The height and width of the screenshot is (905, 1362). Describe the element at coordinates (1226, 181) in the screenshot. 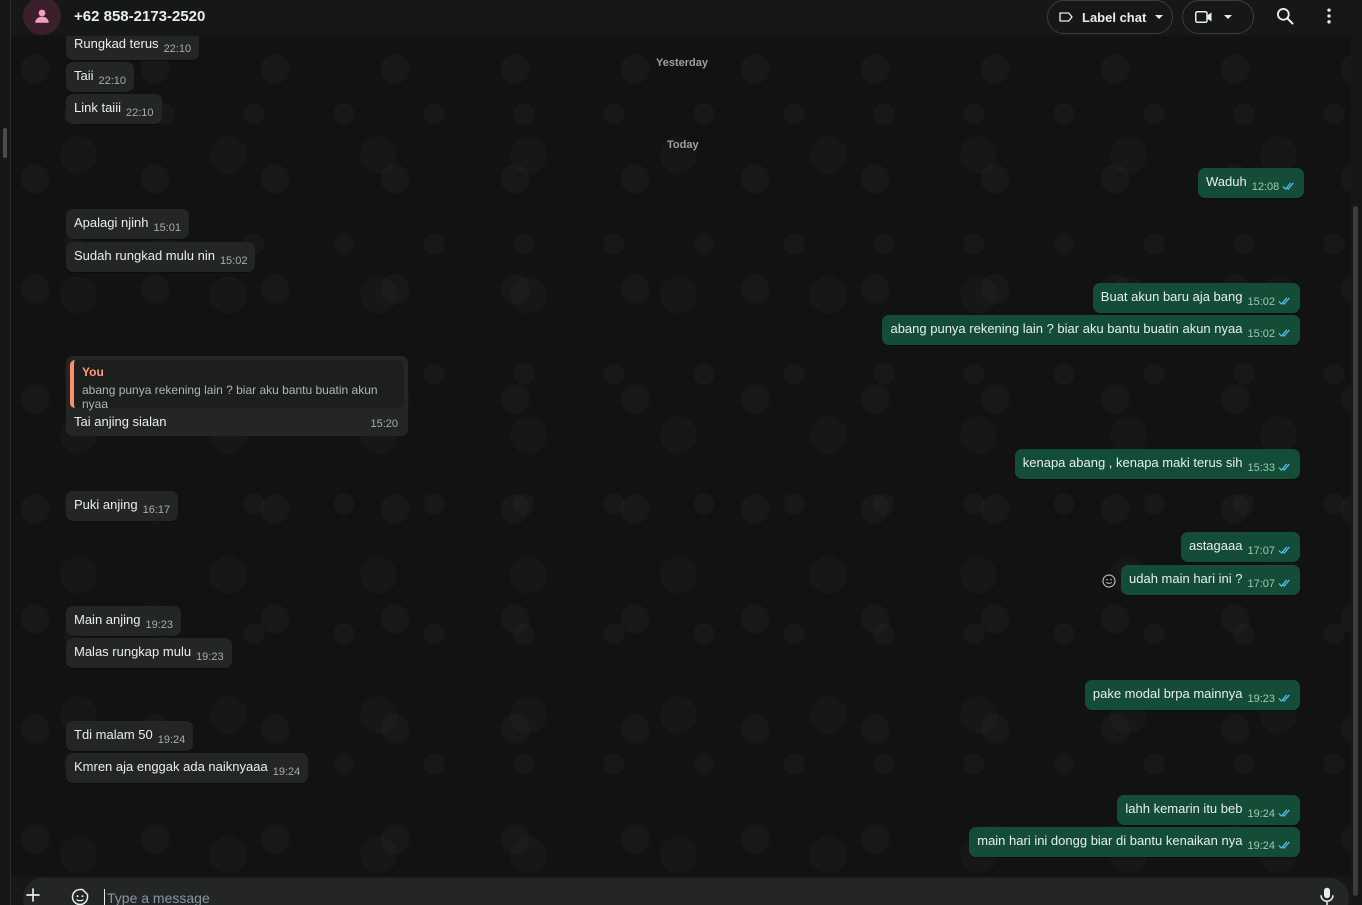

I see `message-text: Waduh` at that location.